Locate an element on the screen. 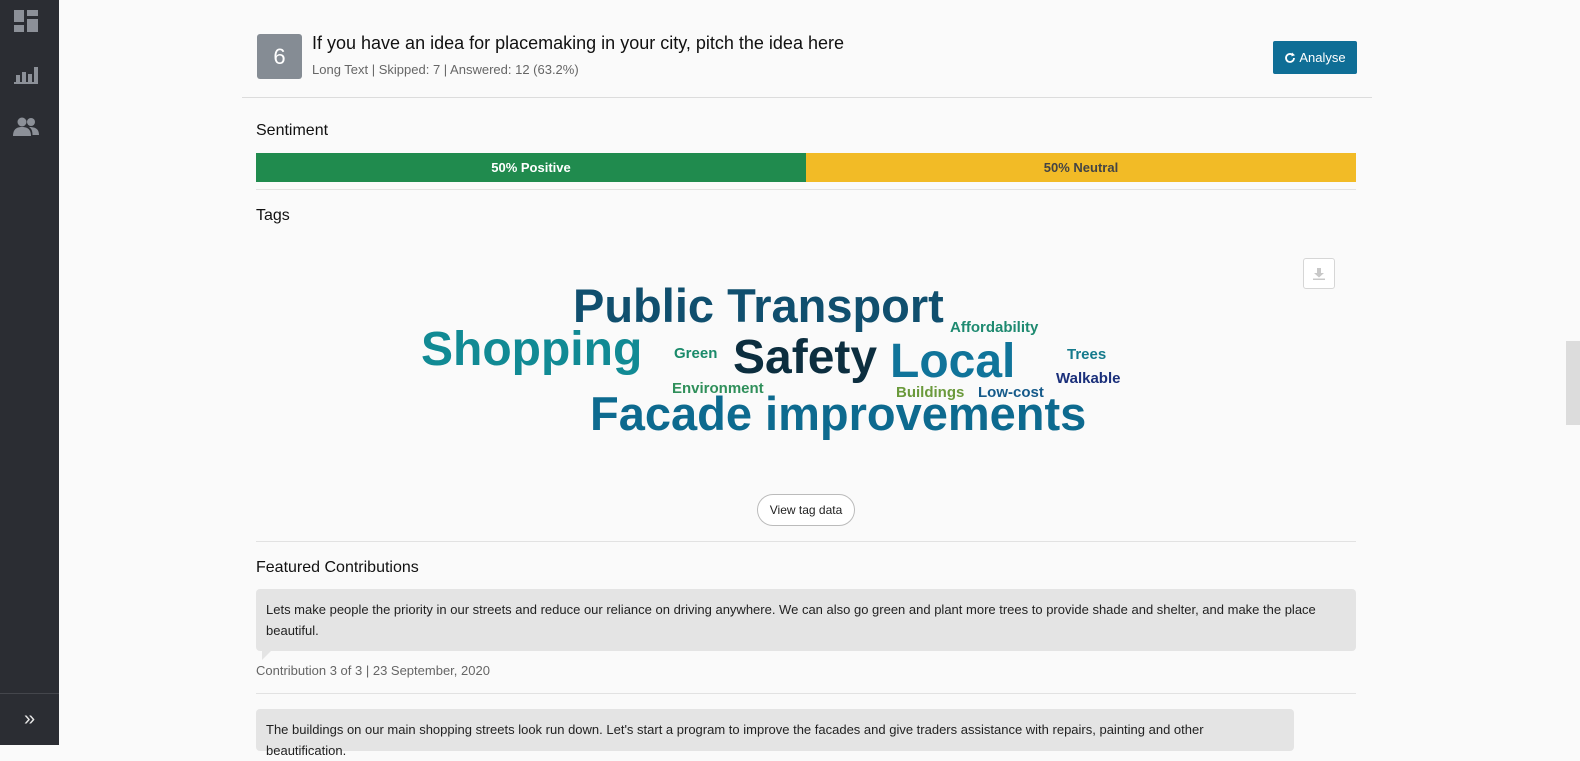  tag-public-transport: Public Transport is located at coordinates (758, 305).